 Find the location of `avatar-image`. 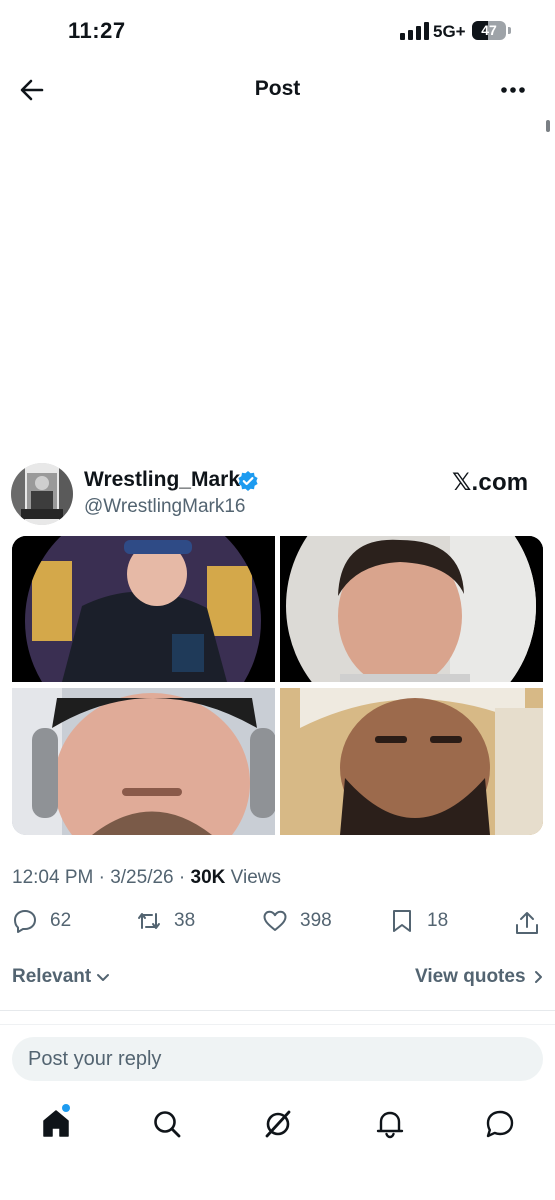

avatar-image is located at coordinates (42, 494).